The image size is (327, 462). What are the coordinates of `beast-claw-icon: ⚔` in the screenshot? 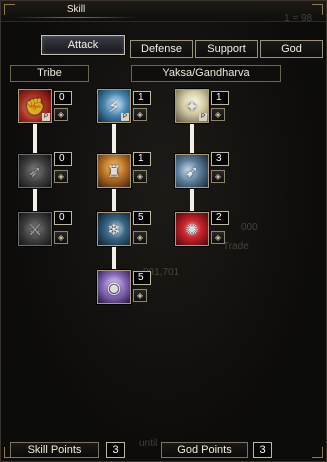 It's located at (35, 229).